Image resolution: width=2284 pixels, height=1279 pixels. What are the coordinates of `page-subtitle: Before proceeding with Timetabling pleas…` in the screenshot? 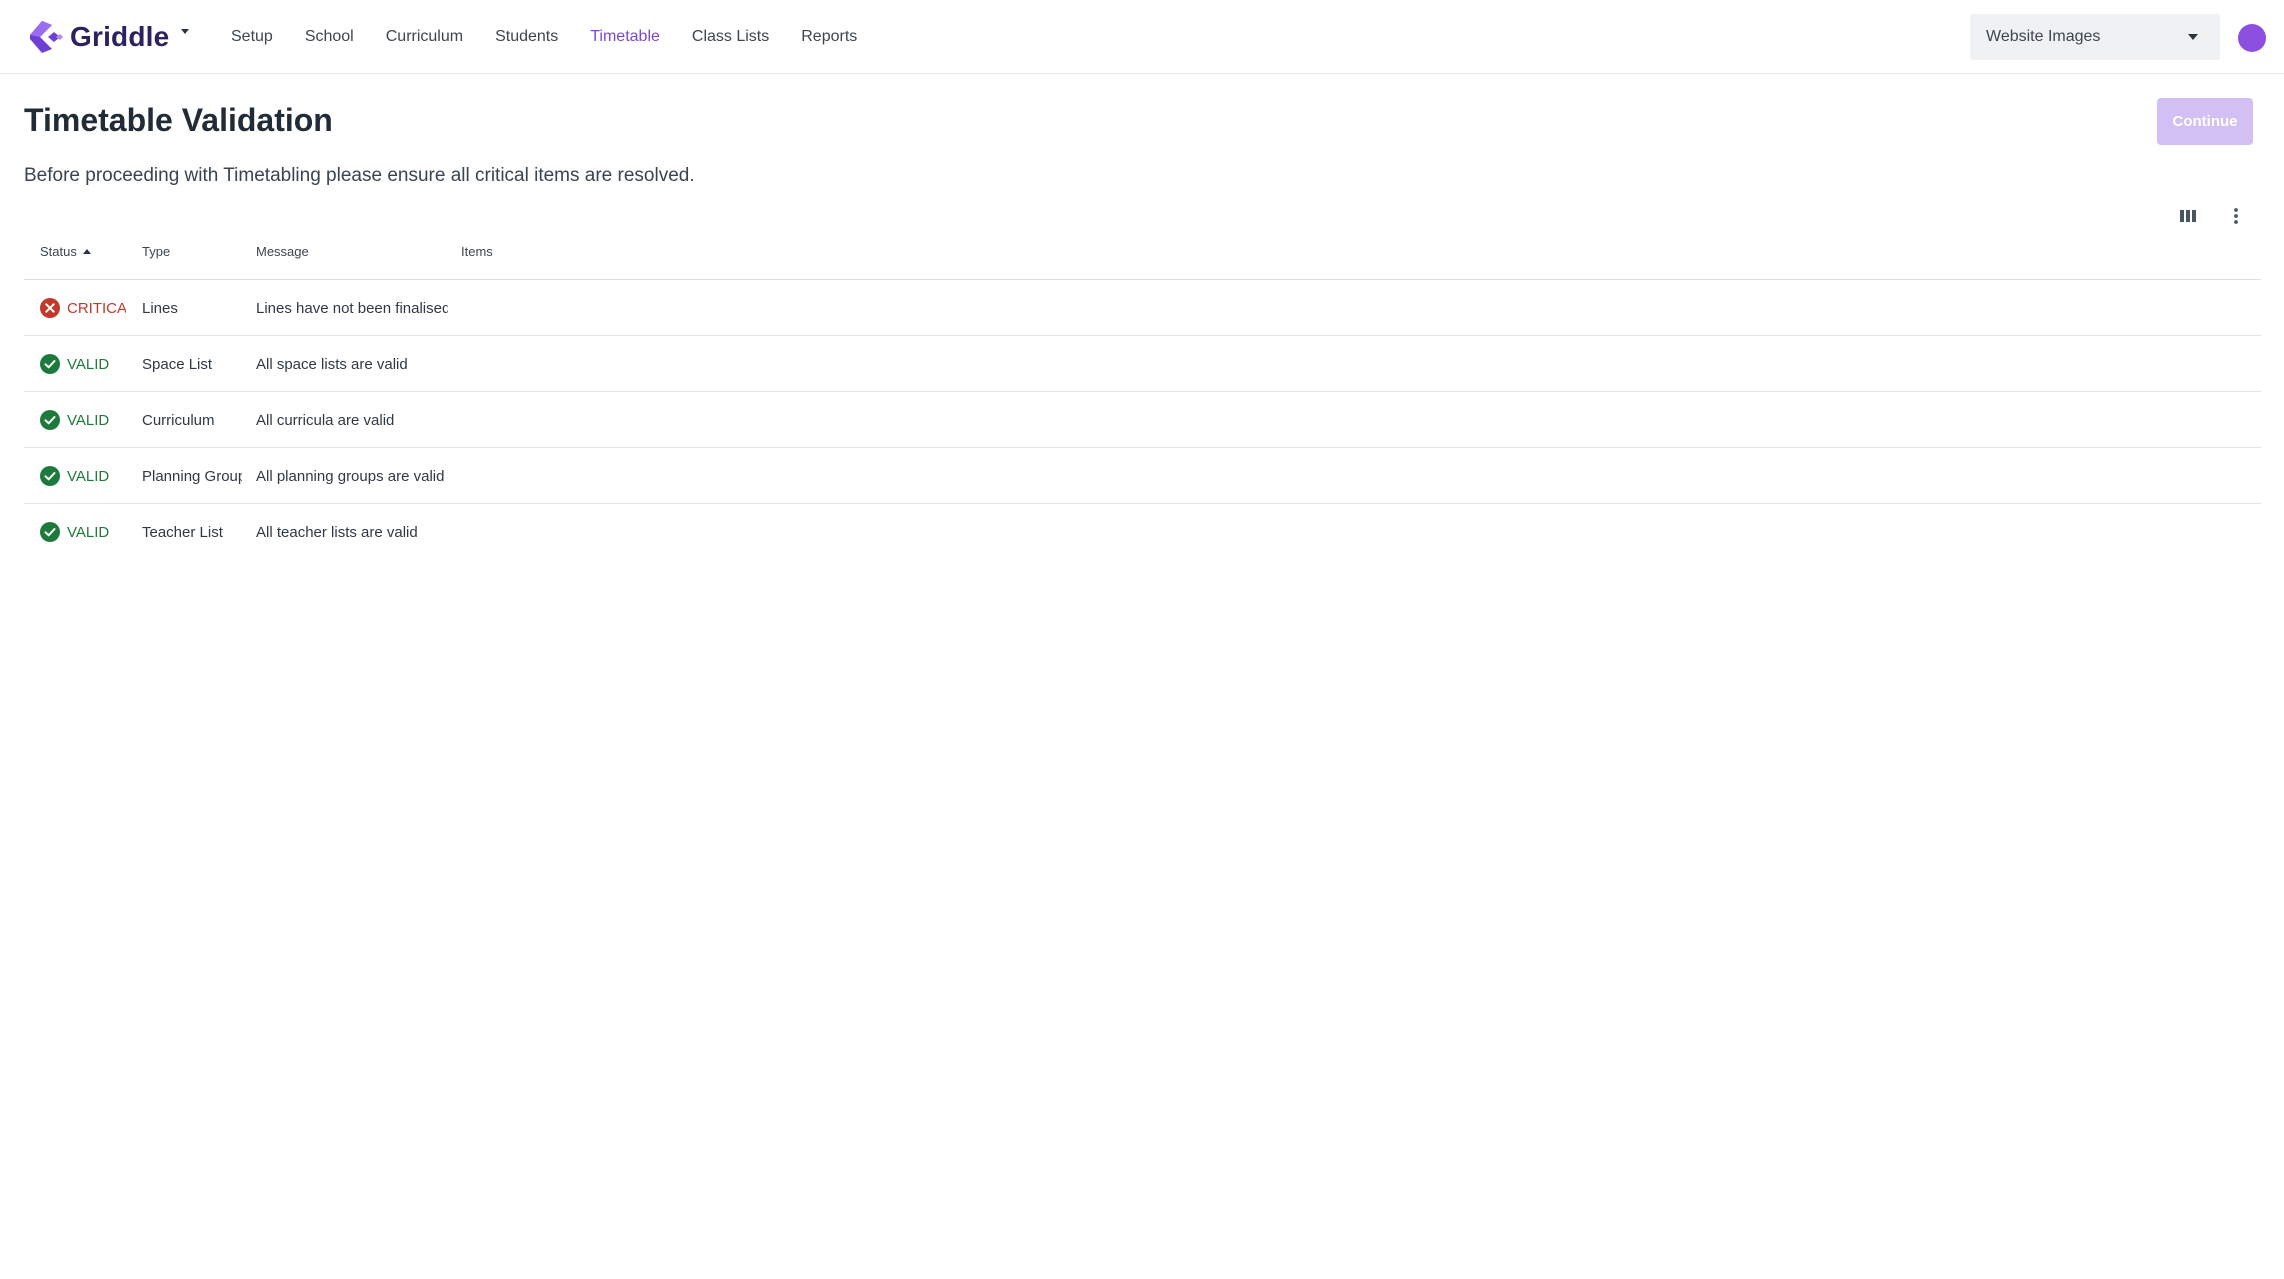 It's located at (359, 175).